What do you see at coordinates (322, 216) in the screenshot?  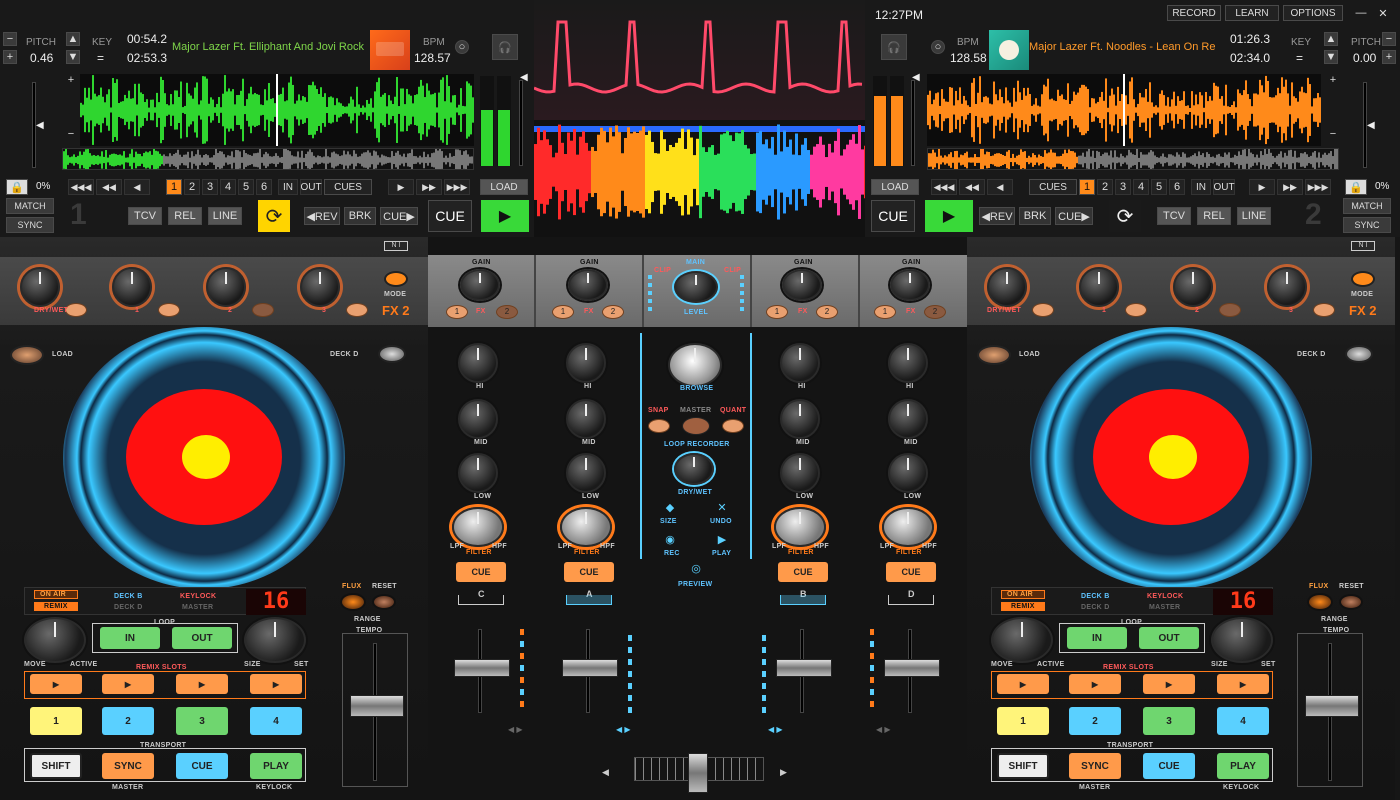 I see `reverse-button: ◀REV` at bounding box center [322, 216].